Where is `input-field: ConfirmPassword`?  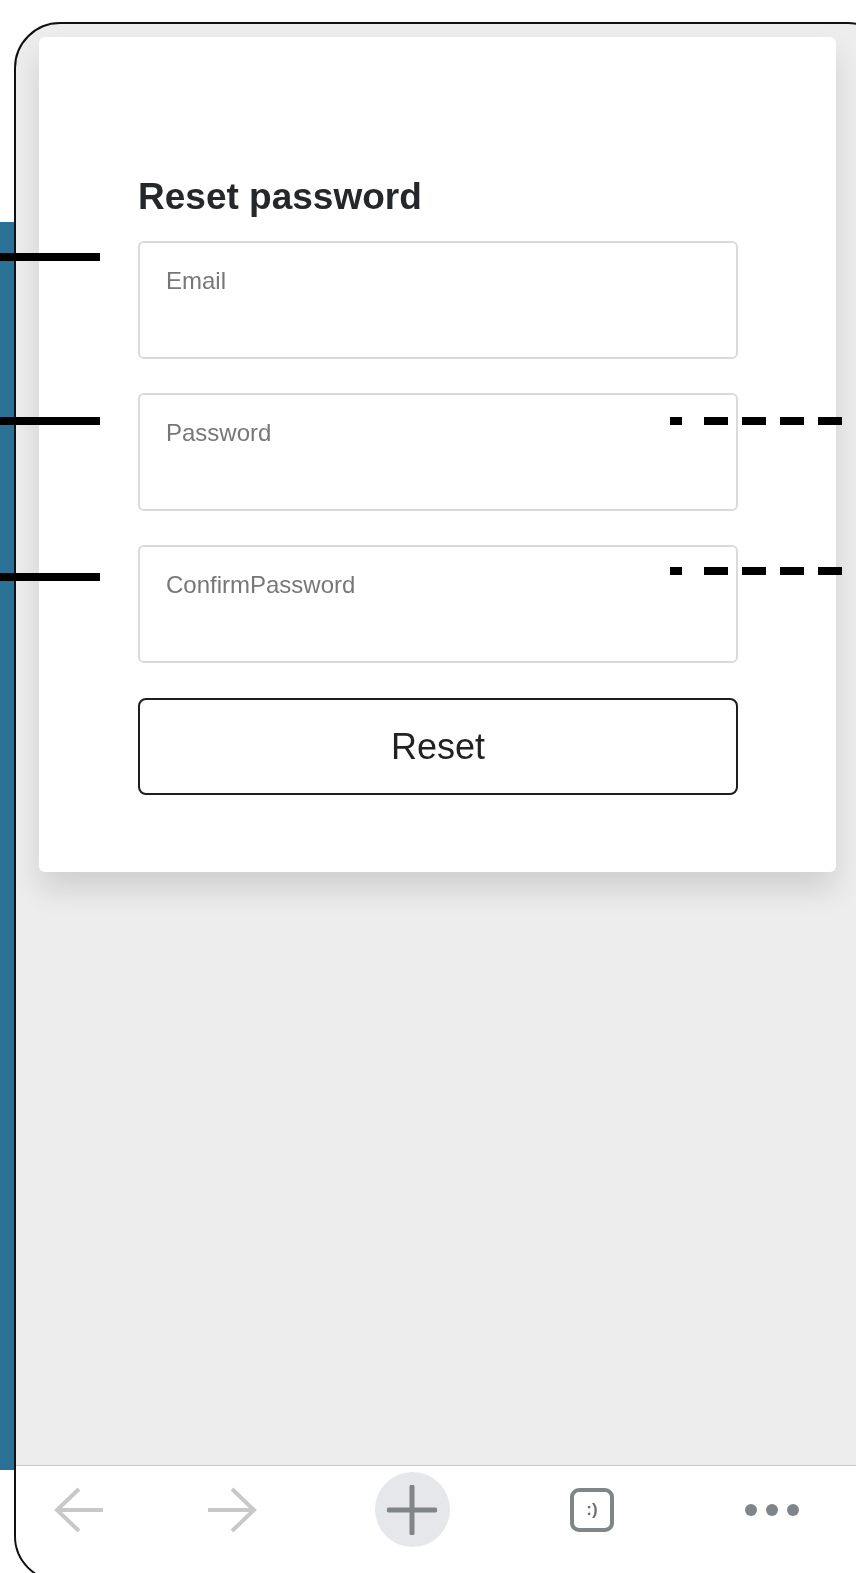 input-field: ConfirmPassword is located at coordinates (438, 604).